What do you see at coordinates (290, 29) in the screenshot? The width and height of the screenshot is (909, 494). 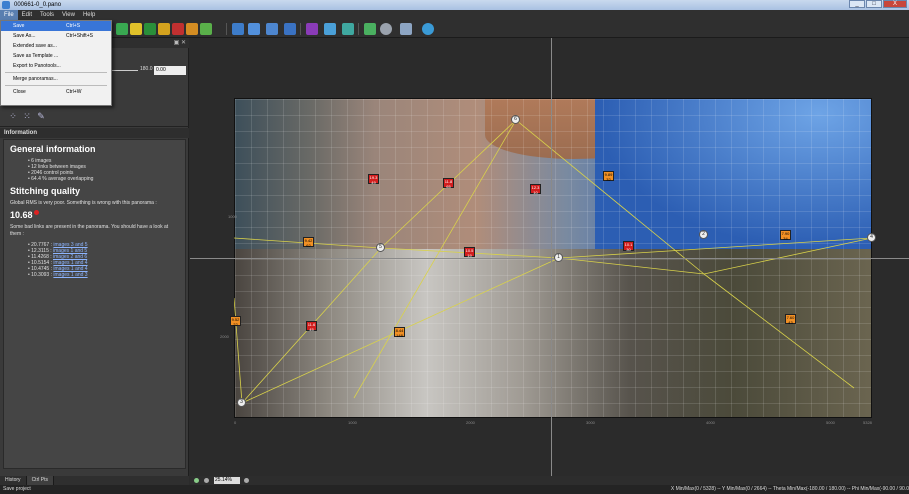 I see `globe-icon` at bounding box center [290, 29].